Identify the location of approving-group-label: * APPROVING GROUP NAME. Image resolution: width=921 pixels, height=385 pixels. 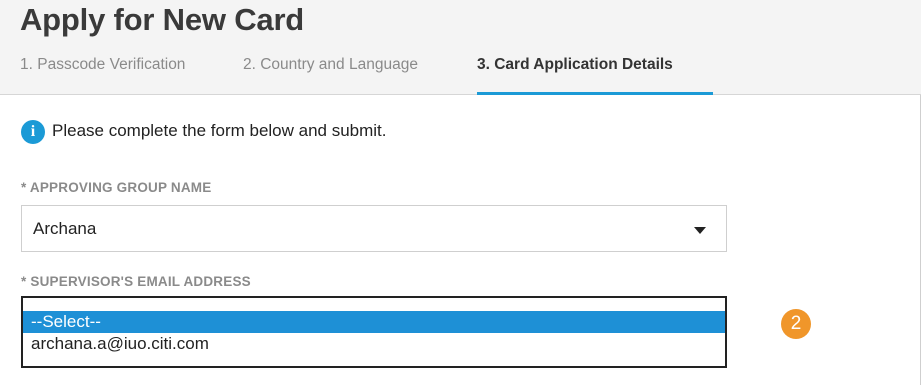
(116, 187).